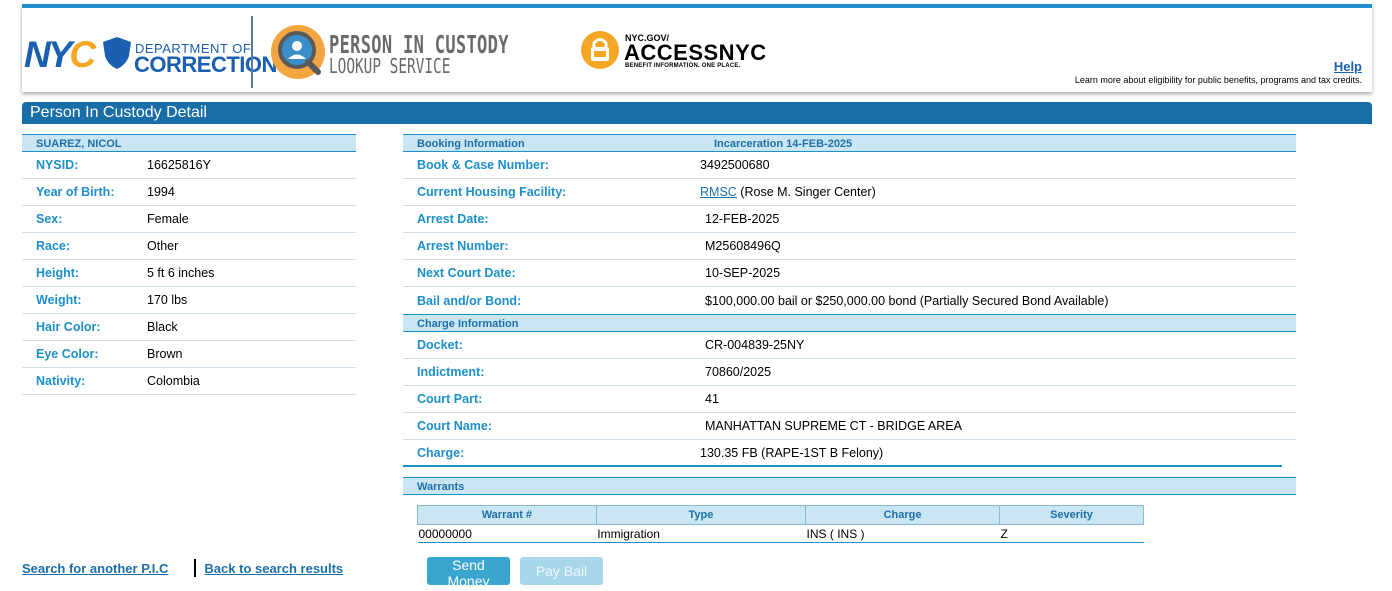  I want to click on person-field-row: Weight: 170 lbs, so click(189, 300).